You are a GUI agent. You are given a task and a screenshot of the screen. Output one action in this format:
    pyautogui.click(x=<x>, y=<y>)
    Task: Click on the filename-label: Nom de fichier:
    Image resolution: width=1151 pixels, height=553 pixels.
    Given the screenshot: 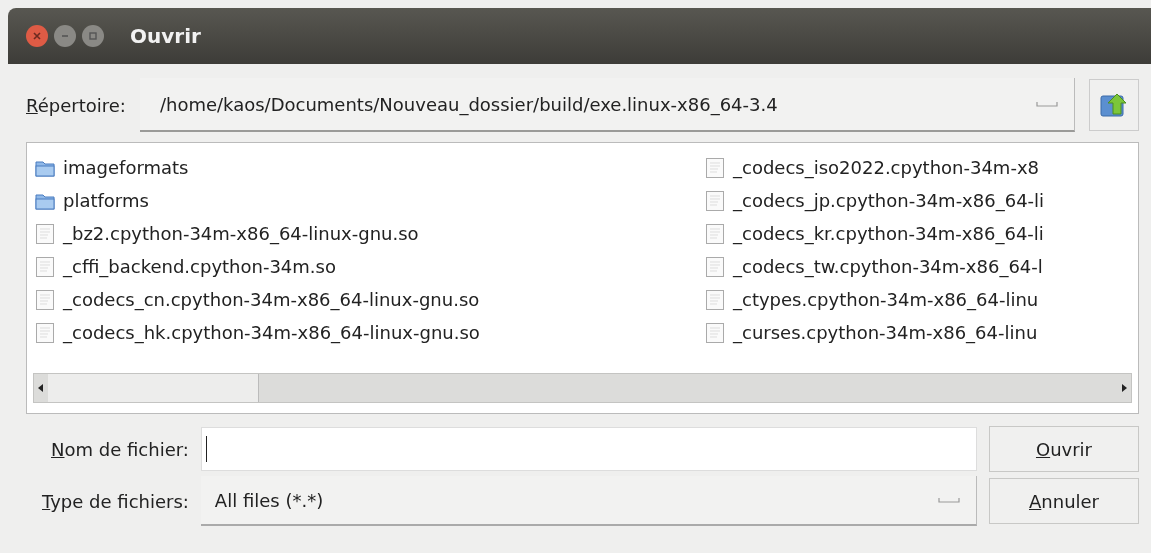 What is the action you would take?
    pyautogui.click(x=119, y=449)
    